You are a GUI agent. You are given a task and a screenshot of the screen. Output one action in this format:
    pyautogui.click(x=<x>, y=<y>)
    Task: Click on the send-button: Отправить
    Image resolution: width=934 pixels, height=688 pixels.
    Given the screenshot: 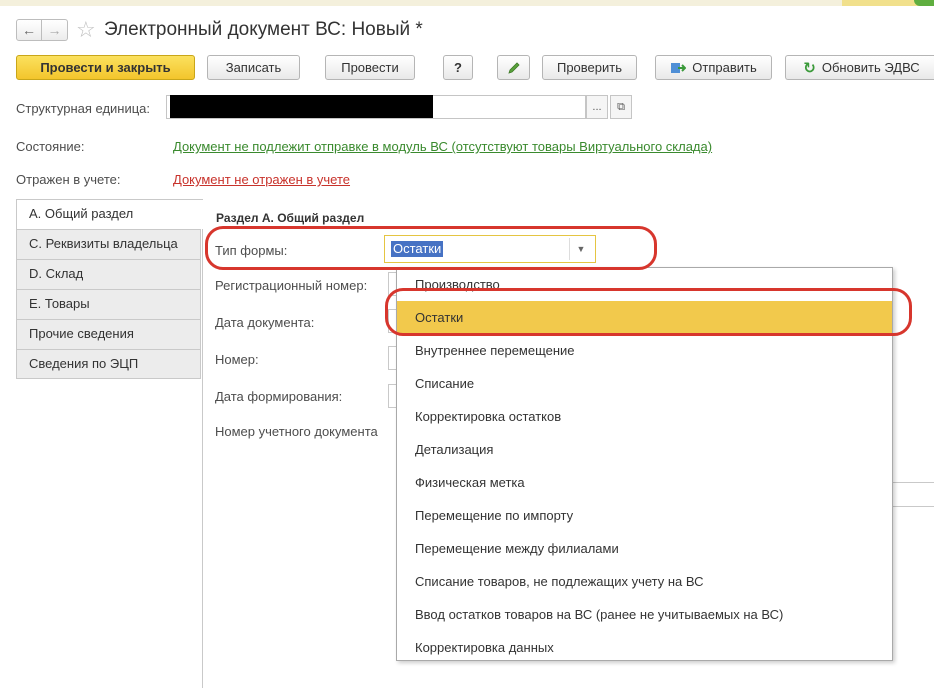 What is the action you would take?
    pyautogui.click(x=713, y=67)
    